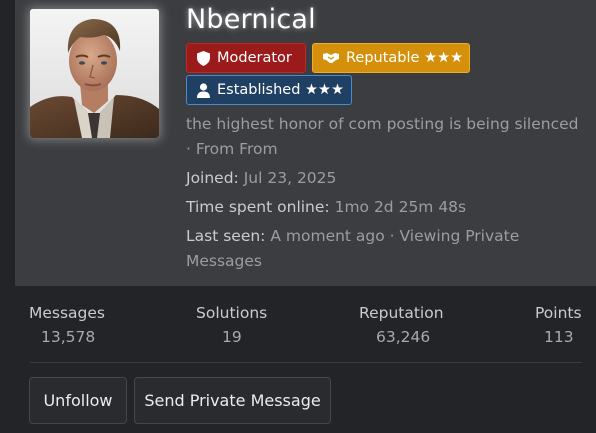 Image resolution: width=596 pixels, height=433 pixels. What do you see at coordinates (331, 58) in the screenshot?
I see `handshake-icon` at bounding box center [331, 58].